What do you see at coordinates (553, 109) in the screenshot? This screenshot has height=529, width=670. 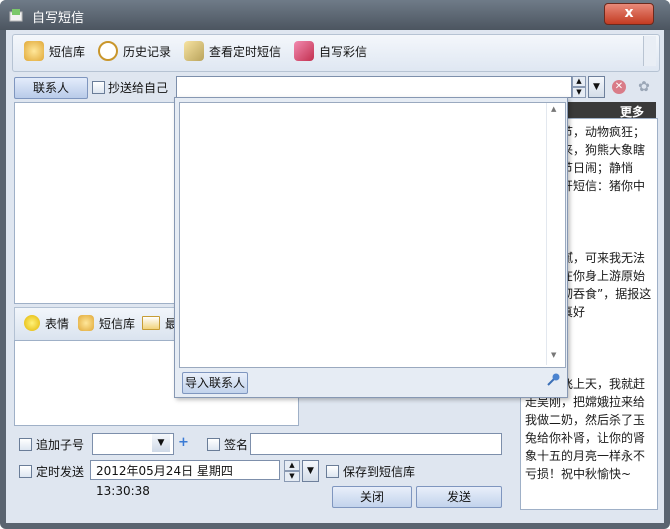 I see `scroll-up-arrow: ▲` at bounding box center [553, 109].